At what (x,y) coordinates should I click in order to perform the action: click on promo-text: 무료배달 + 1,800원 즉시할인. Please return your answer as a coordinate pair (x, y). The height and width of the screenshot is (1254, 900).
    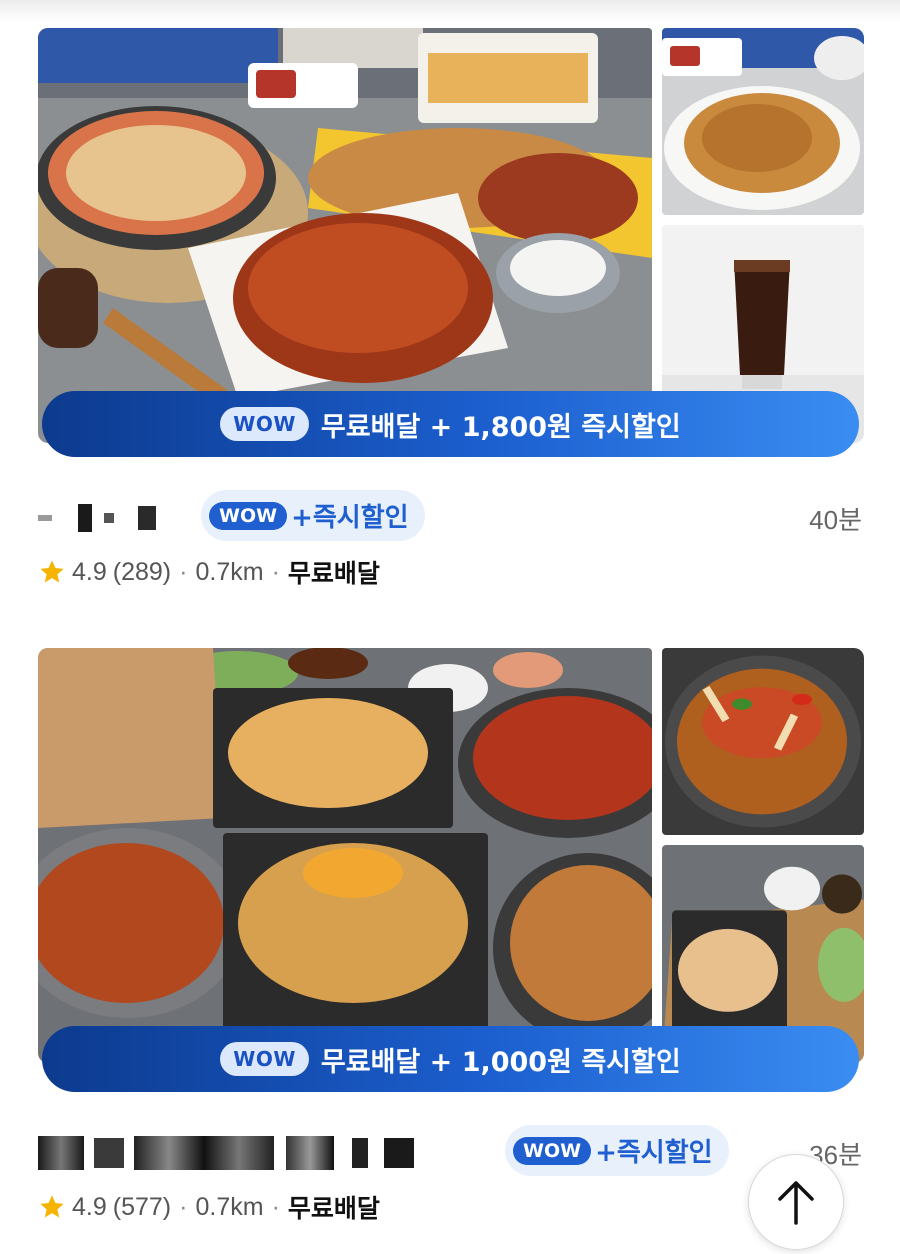
    Looking at the image, I should click on (500, 427).